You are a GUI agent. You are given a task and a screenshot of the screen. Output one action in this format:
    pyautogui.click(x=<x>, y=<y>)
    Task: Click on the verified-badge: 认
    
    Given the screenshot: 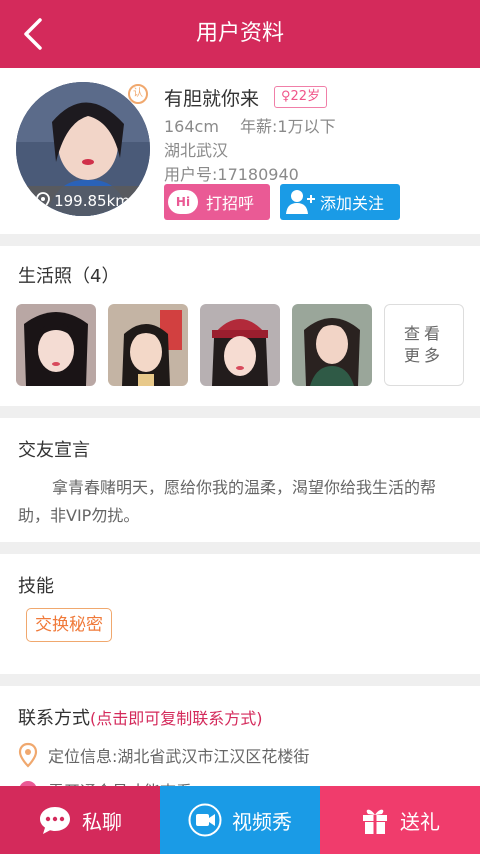 What is the action you would take?
    pyautogui.click(x=138, y=94)
    